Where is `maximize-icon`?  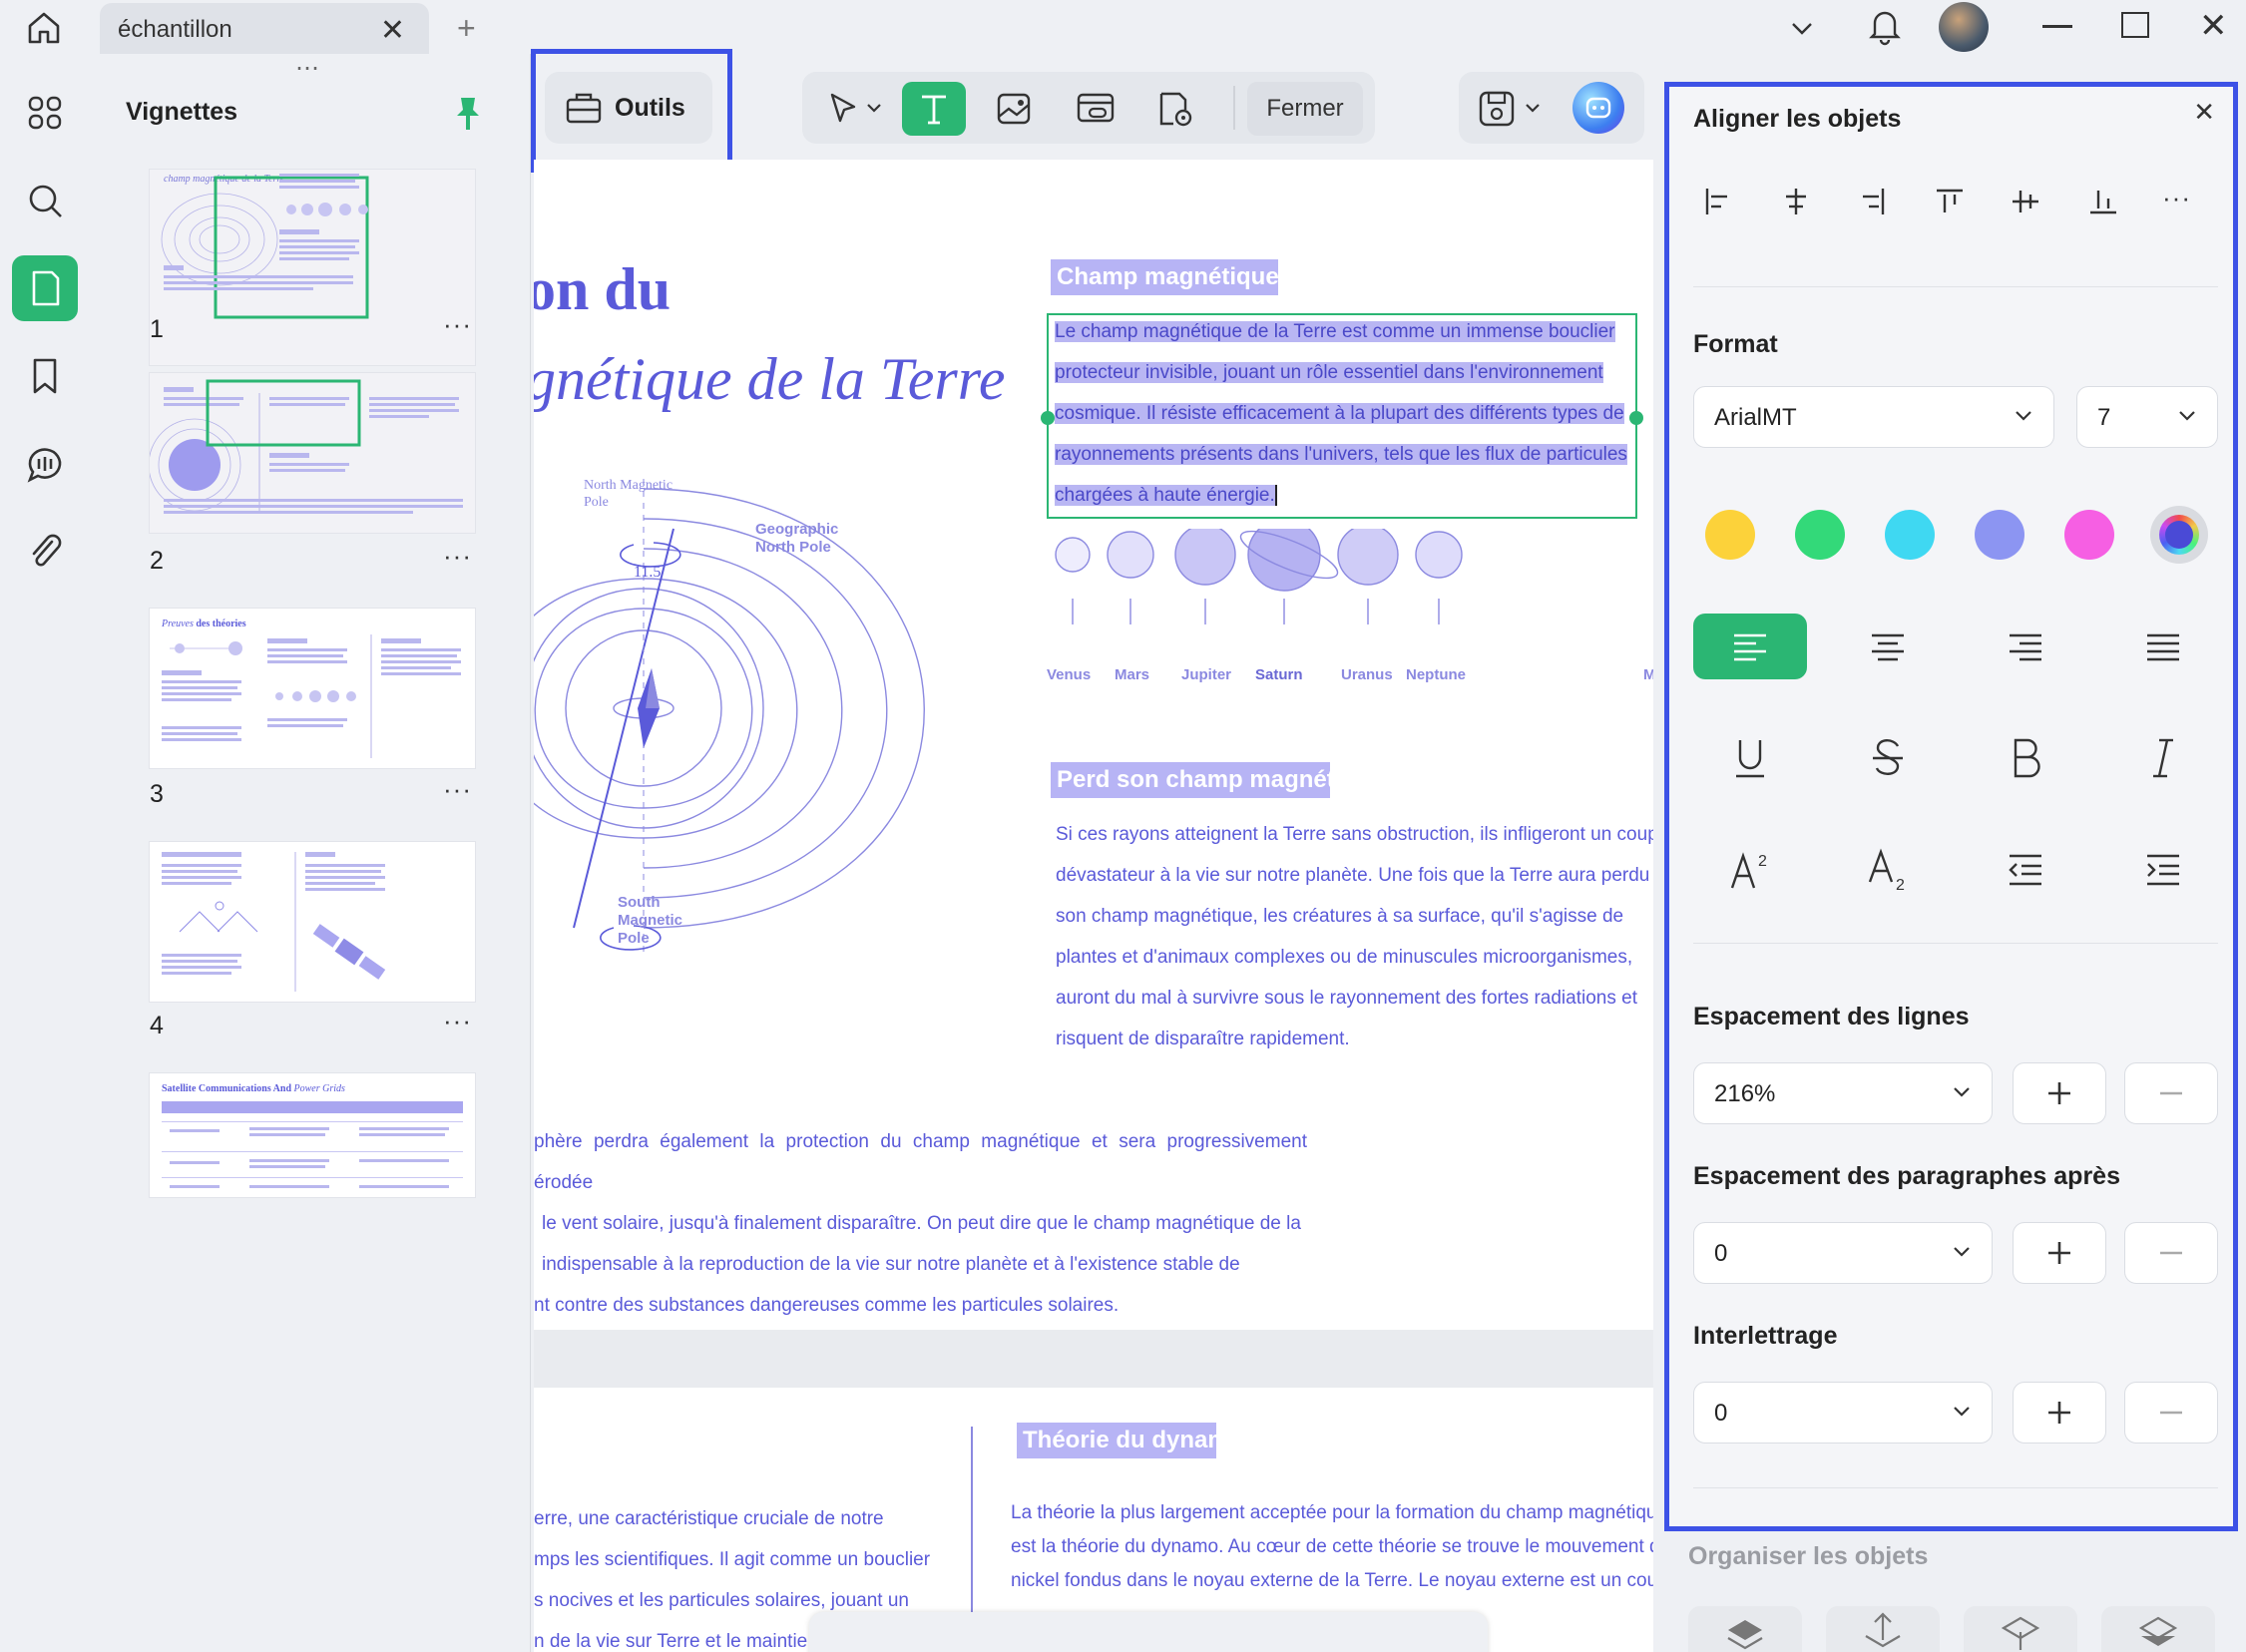
maximize-icon is located at coordinates (2135, 25).